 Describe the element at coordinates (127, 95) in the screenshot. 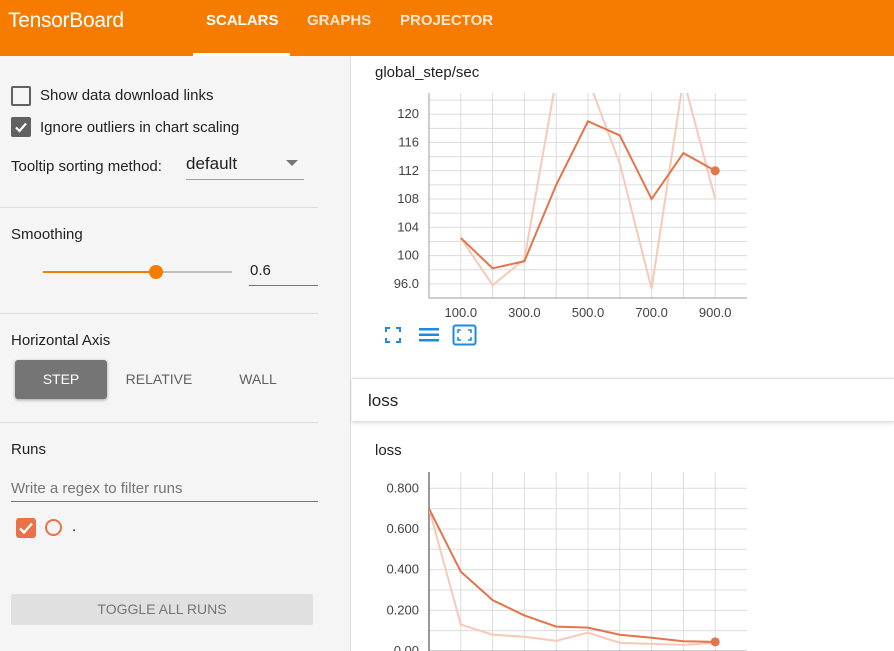

I see `show-download-links-label: Show data download links` at that location.